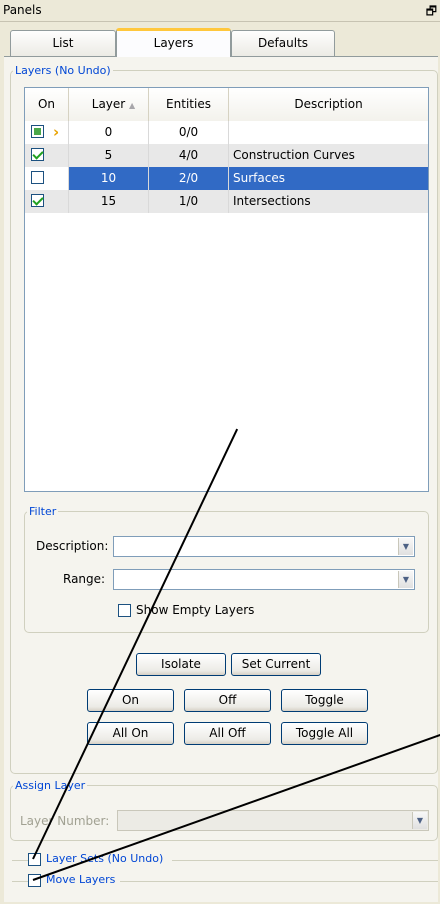 Image resolution: width=440 pixels, height=904 pixels. I want to click on show-empty-layers-checkbox, so click(124, 610).